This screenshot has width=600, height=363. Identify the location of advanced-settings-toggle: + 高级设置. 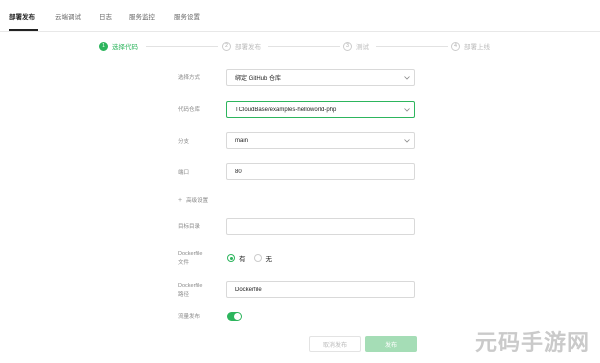
(193, 200).